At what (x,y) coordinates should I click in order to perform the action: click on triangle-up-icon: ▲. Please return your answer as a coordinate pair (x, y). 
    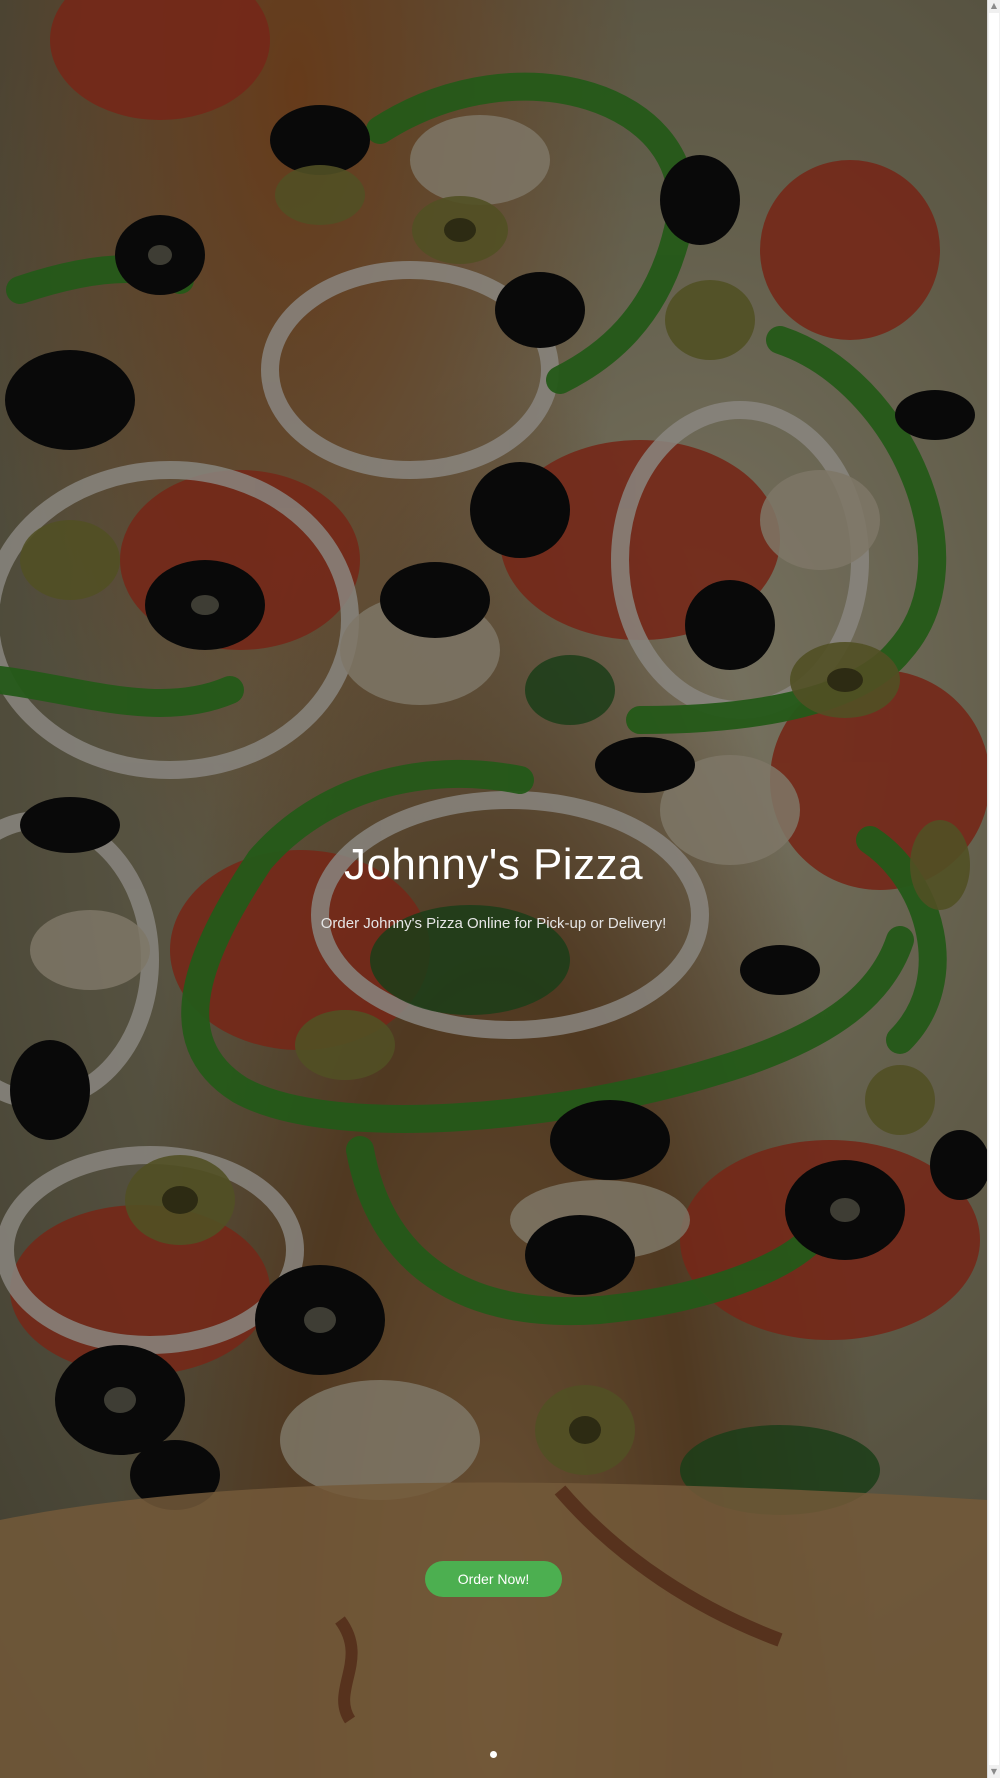
    Looking at the image, I should click on (994, 6).